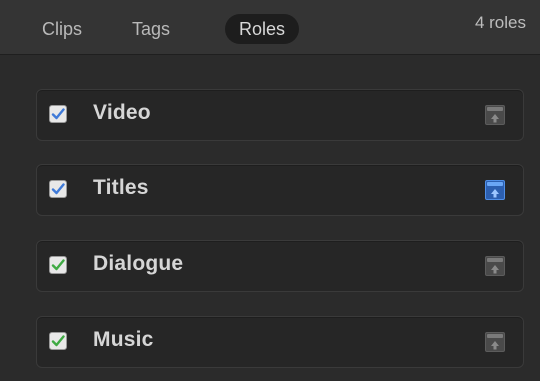 The image size is (540, 381). What do you see at coordinates (500, 22) in the screenshot?
I see `roles-count: 4 roles` at bounding box center [500, 22].